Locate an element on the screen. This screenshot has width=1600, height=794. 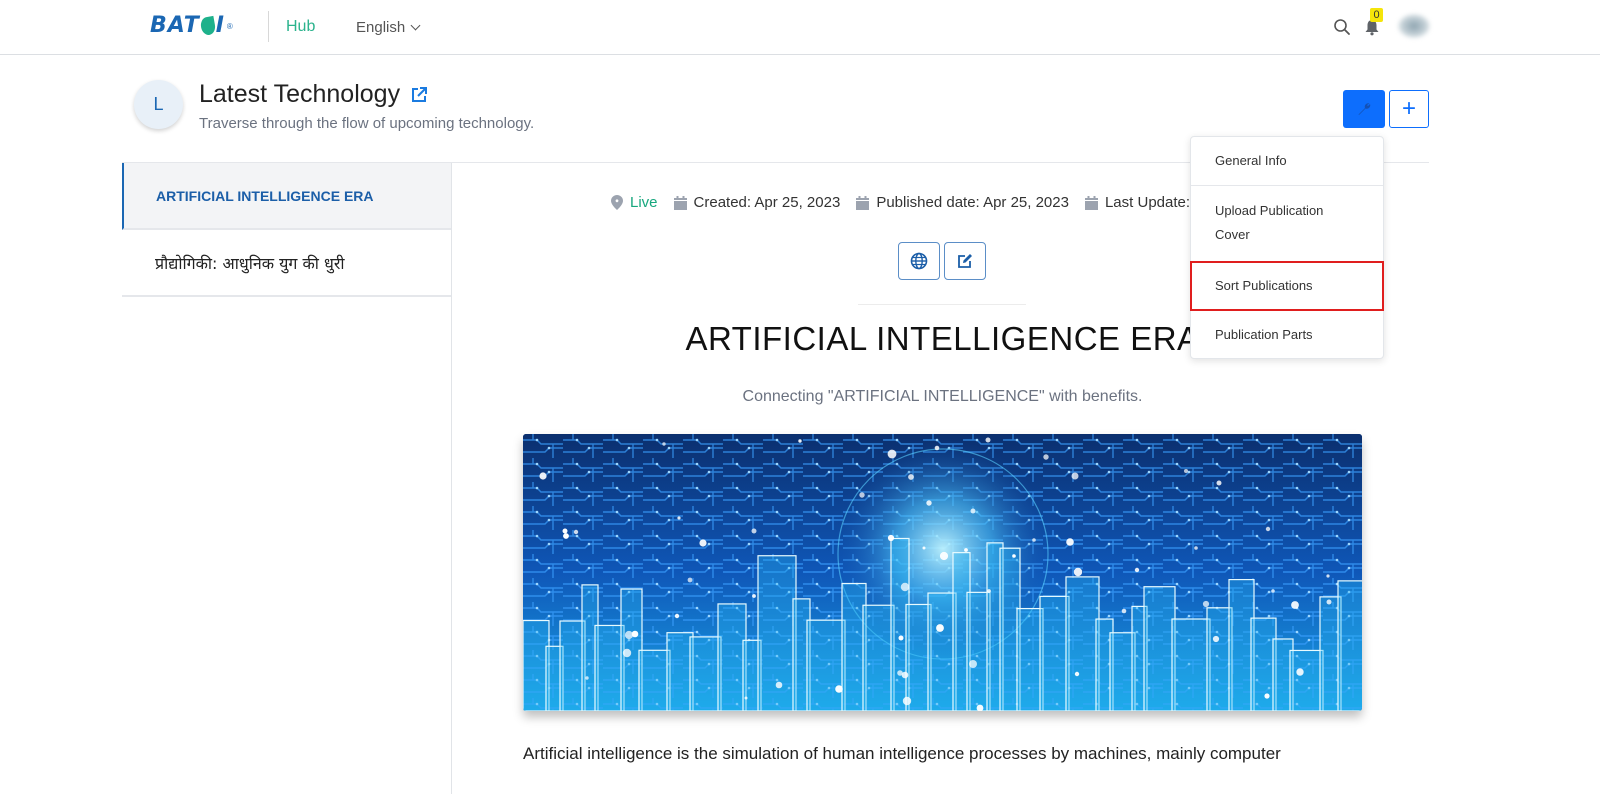
hub-link: Hub is located at coordinates (300, 27).